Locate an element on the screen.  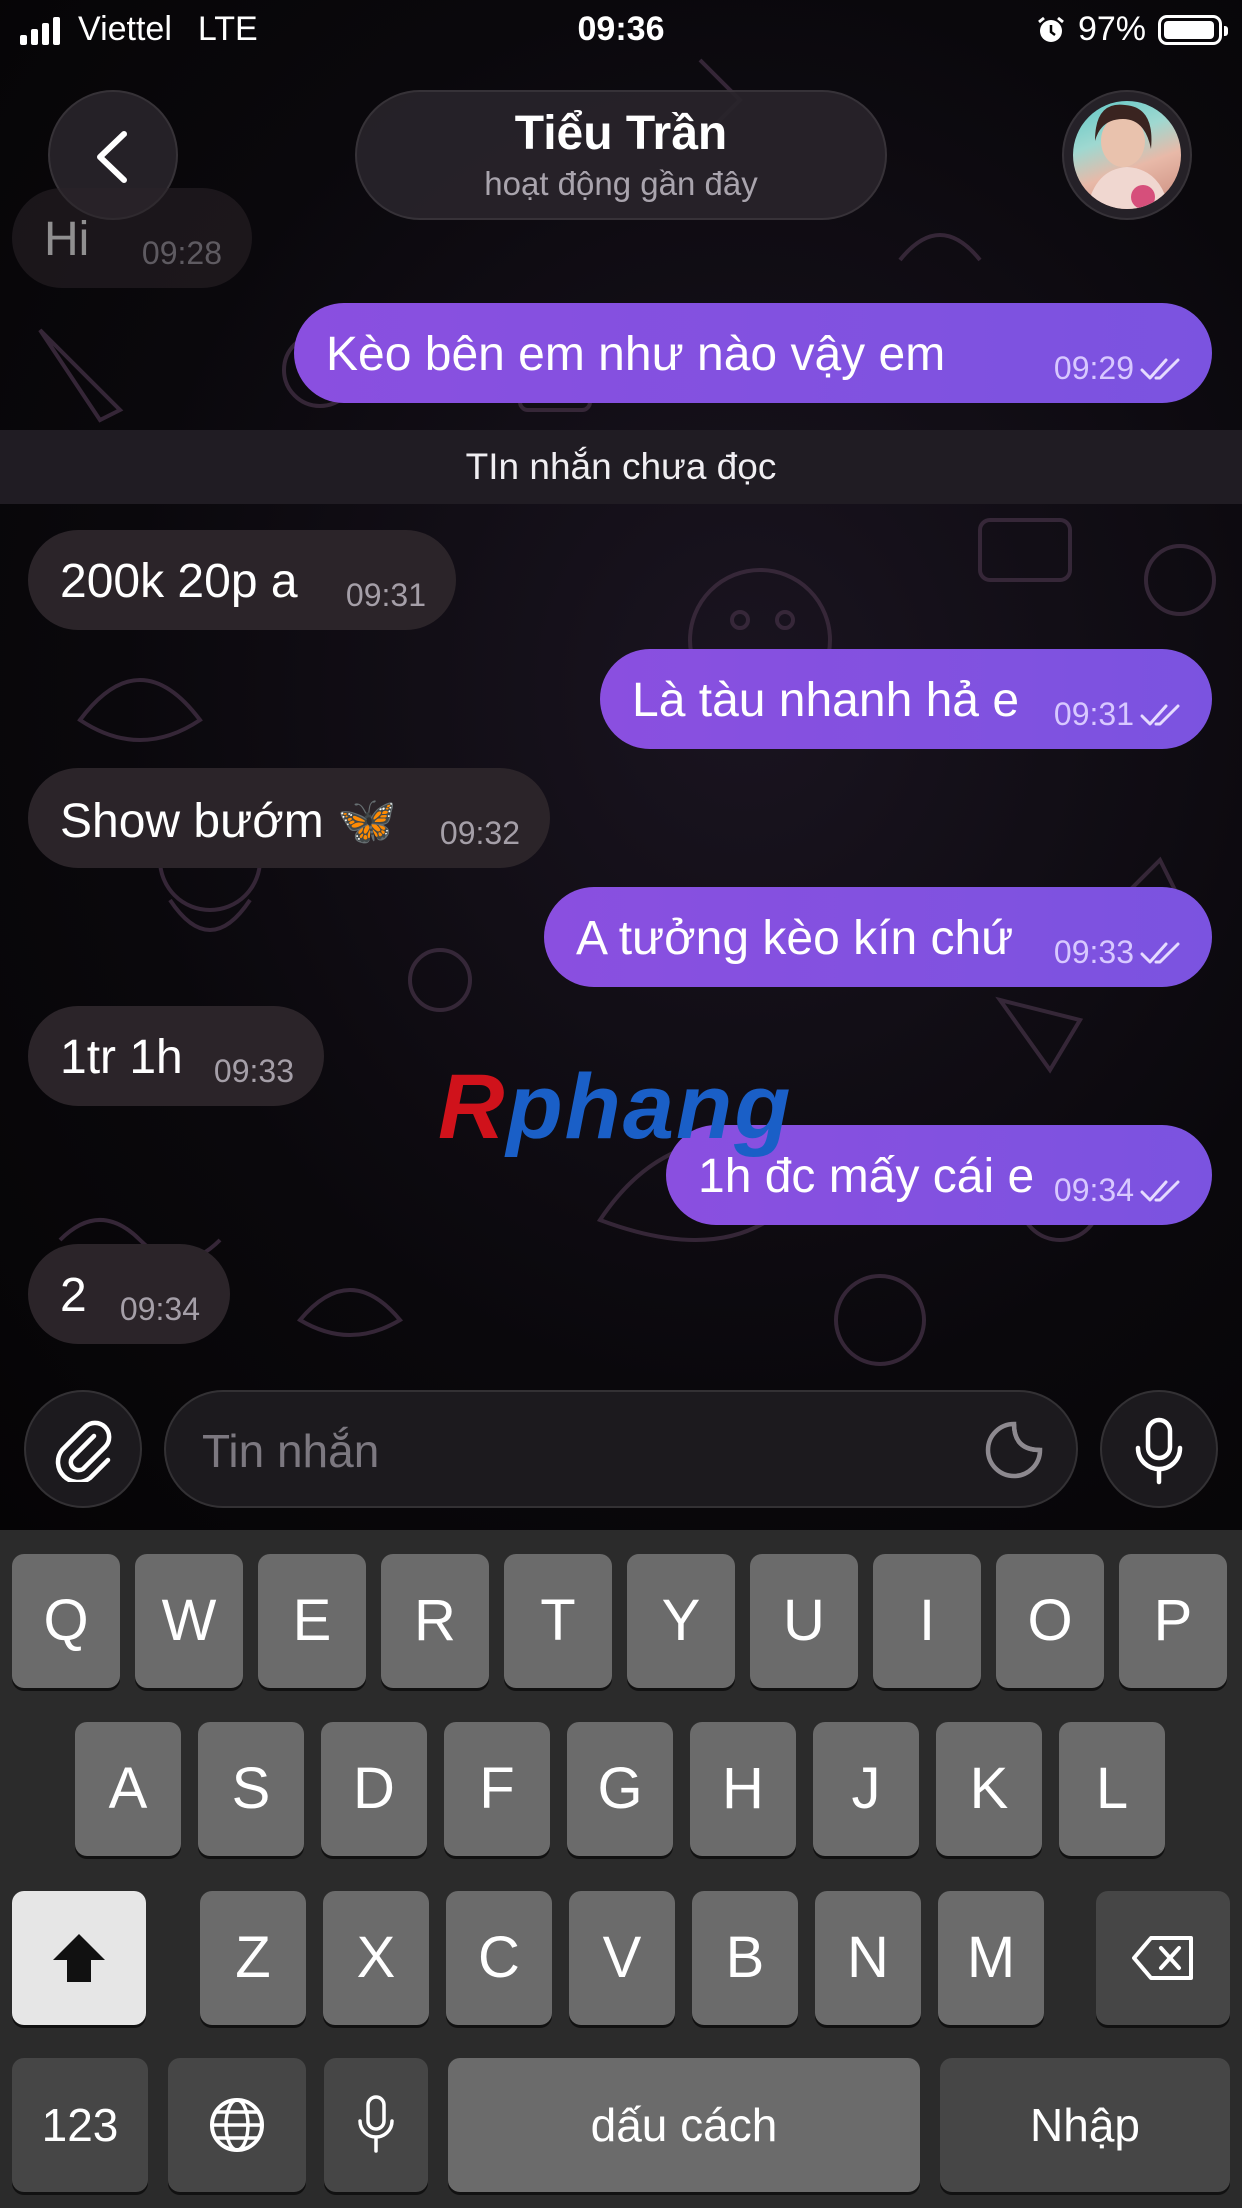
incoming-message: Show bướm 🦋 09:32 is located at coordinates (289, 818).